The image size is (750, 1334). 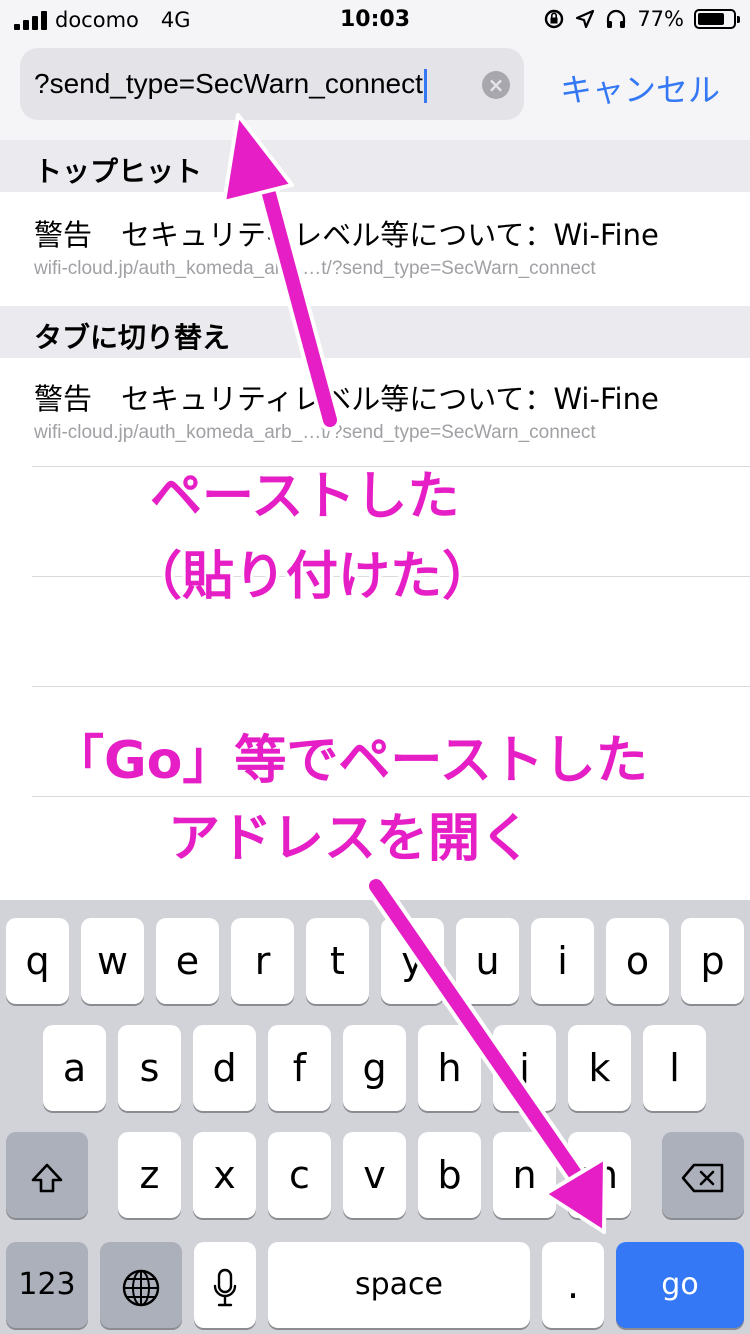 What do you see at coordinates (187, 961) in the screenshot?
I see `key-e: e` at bounding box center [187, 961].